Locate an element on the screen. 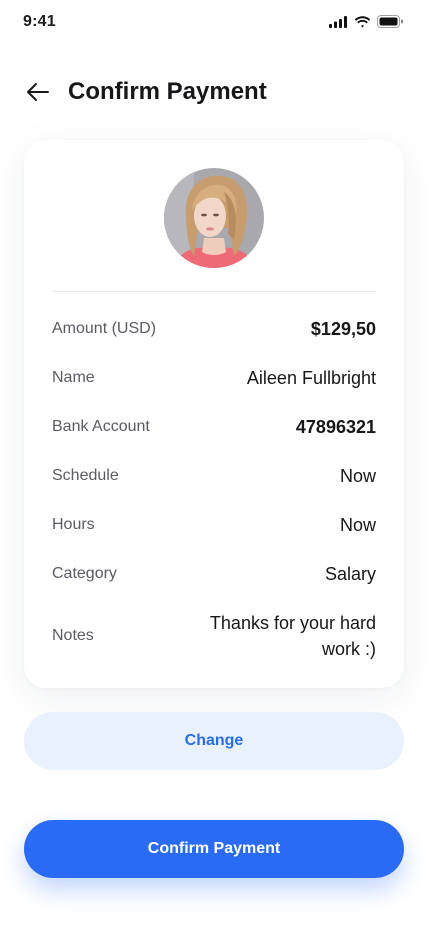 This screenshot has width=428, height=926. detail-row-bank-account: Bank Account 47896321 is located at coordinates (214, 427).